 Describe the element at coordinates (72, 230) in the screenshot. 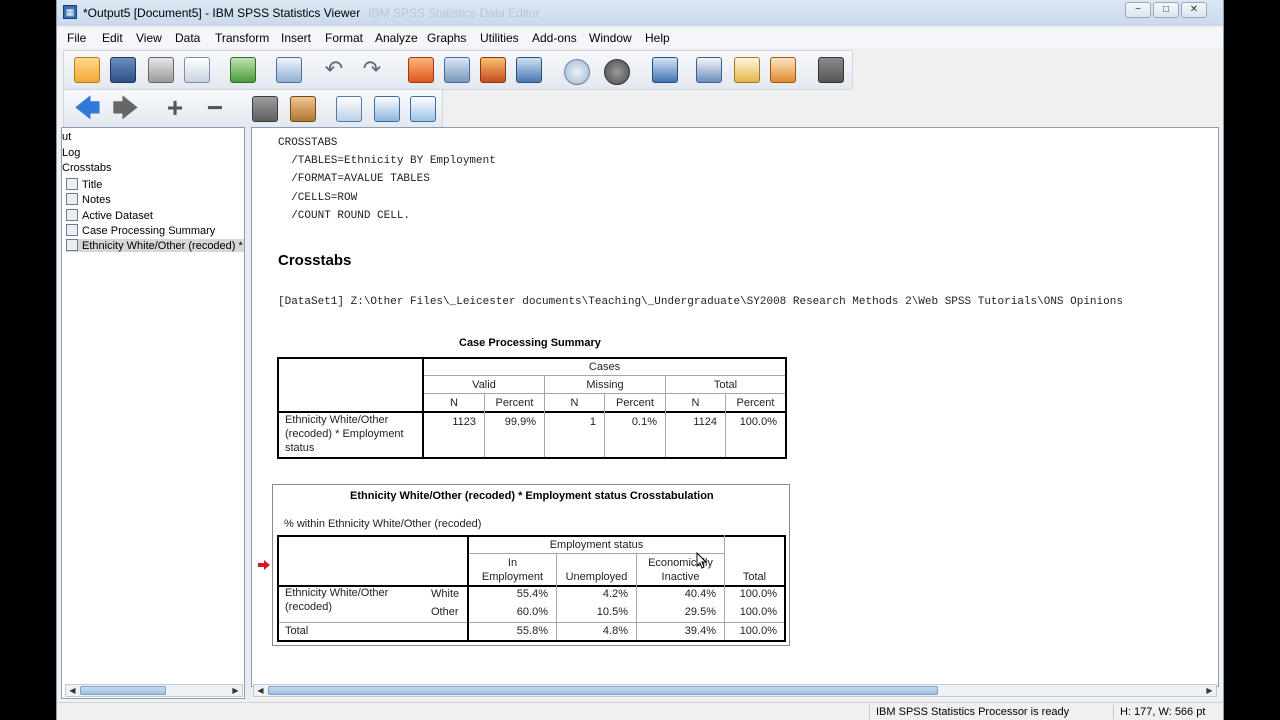

I see `table-icon` at that location.